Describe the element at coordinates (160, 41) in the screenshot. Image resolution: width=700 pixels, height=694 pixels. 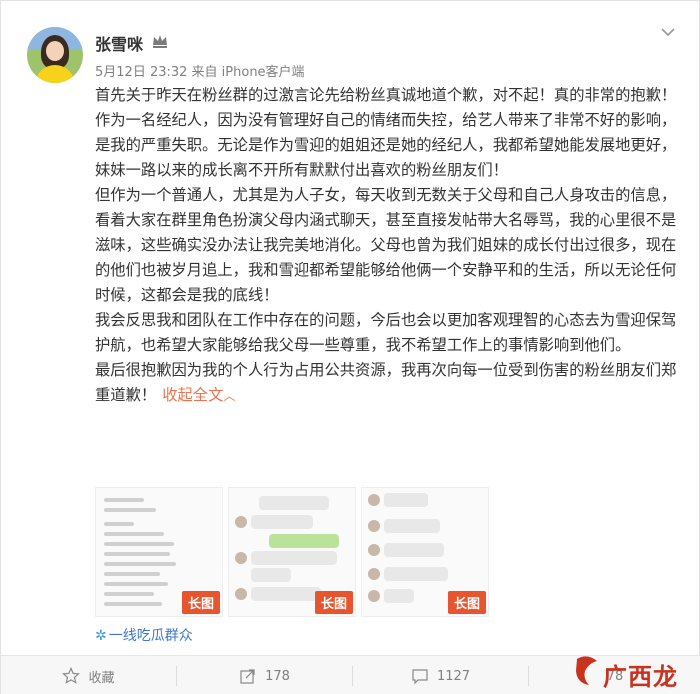
I see `crown-icon` at that location.